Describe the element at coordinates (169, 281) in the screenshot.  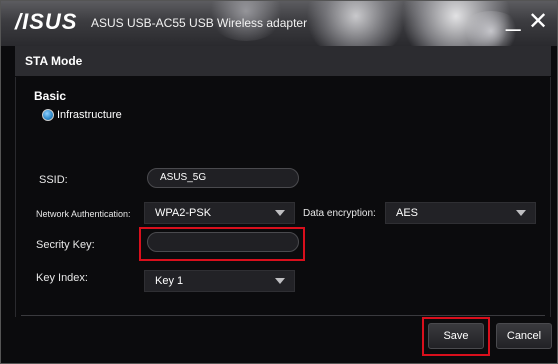
I see `key-index-value: Key 1` at that location.